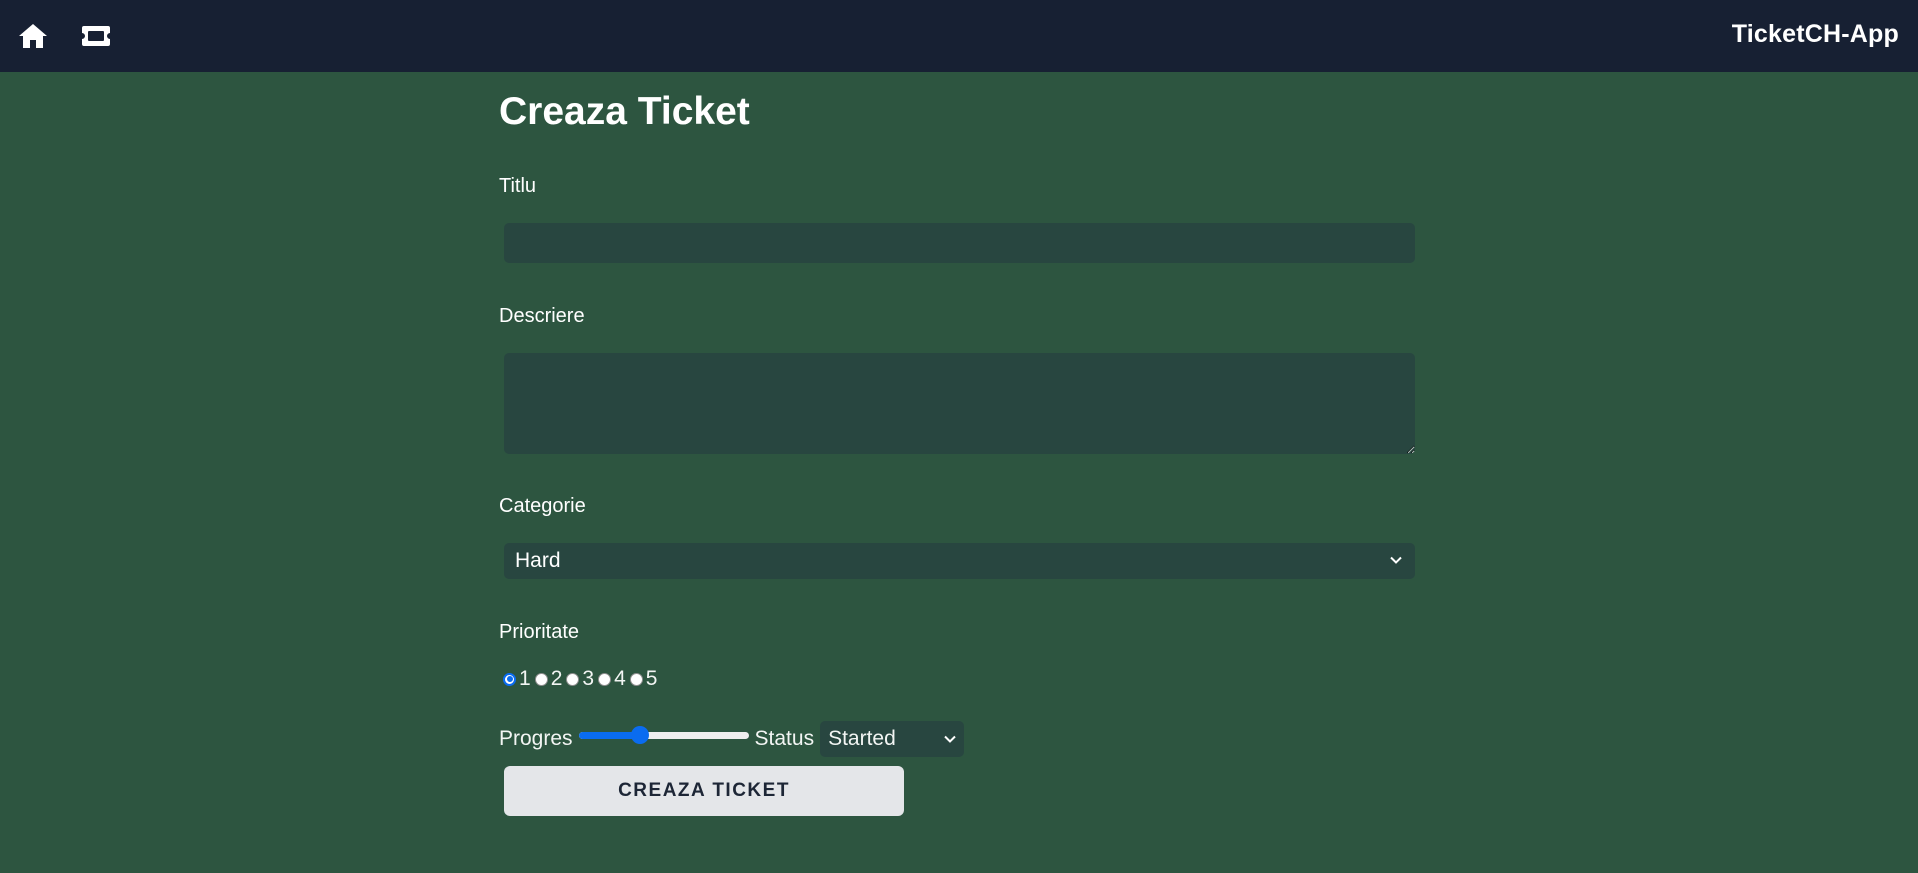 The width and height of the screenshot is (1918, 873). What do you see at coordinates (959, 403) in the screenshot?
I see `descriere-textarea` at bounding box center [959, 403].